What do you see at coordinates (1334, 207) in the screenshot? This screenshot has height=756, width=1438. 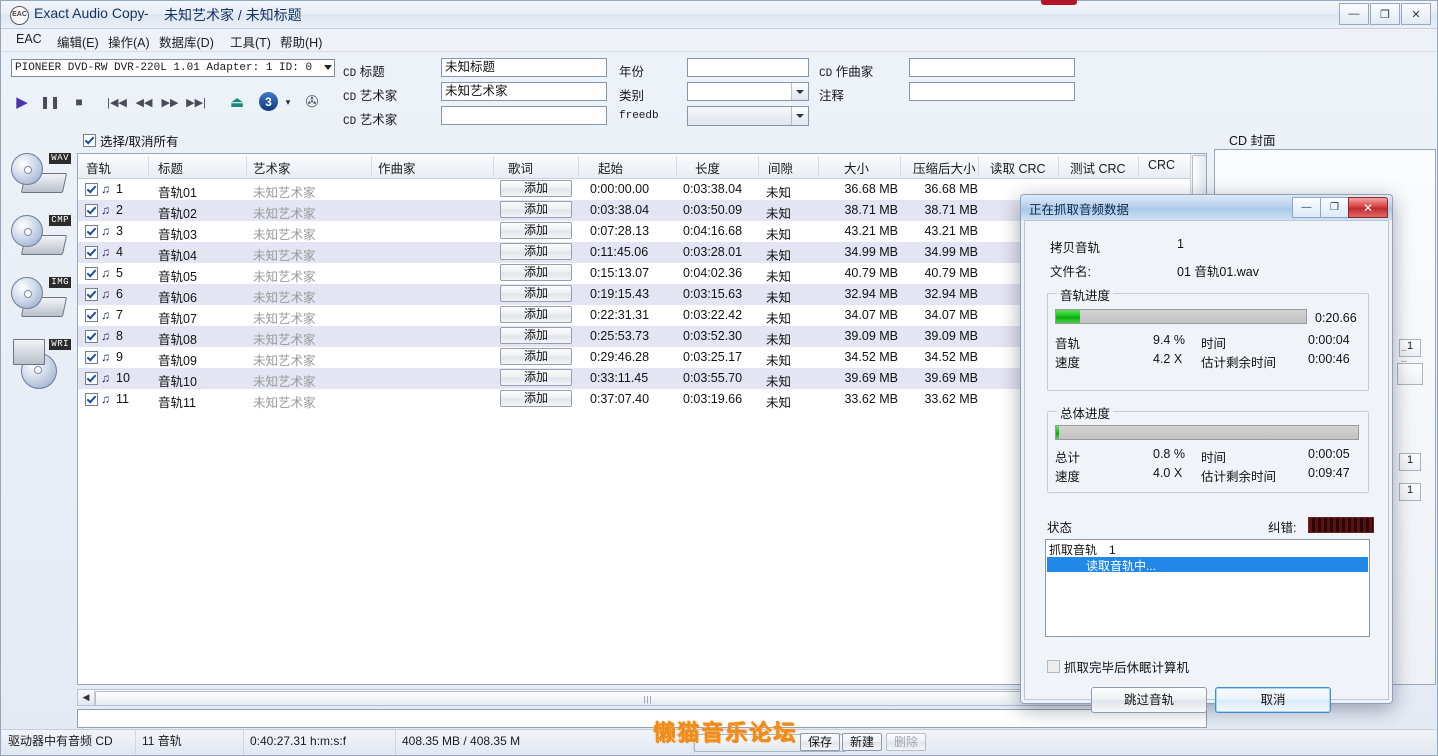 I see `dialog-maximize-button: ❐` at bounding box center [1334, 207].